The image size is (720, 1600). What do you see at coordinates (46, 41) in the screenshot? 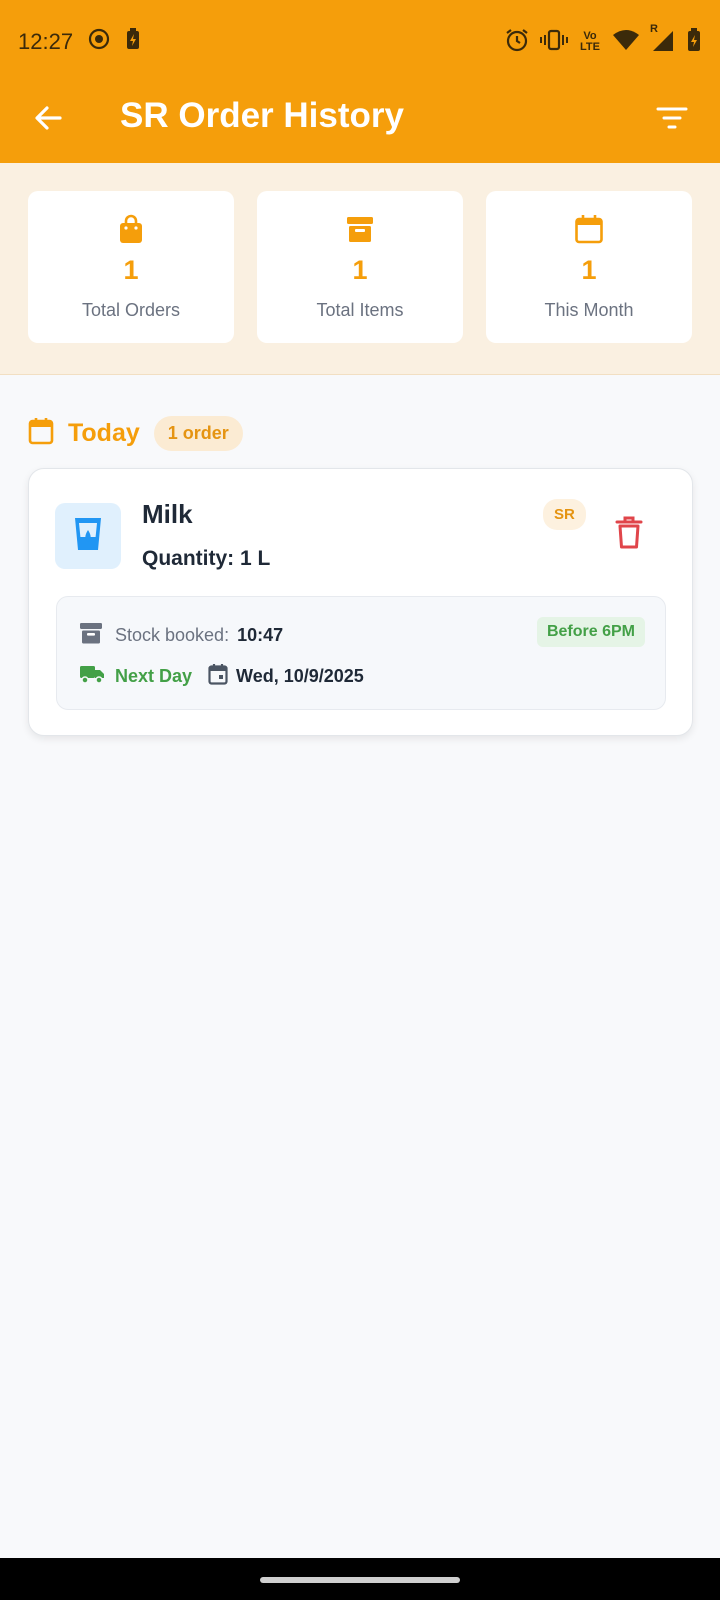
I see `status-time: 12:27` at bounding box center [46, 41].